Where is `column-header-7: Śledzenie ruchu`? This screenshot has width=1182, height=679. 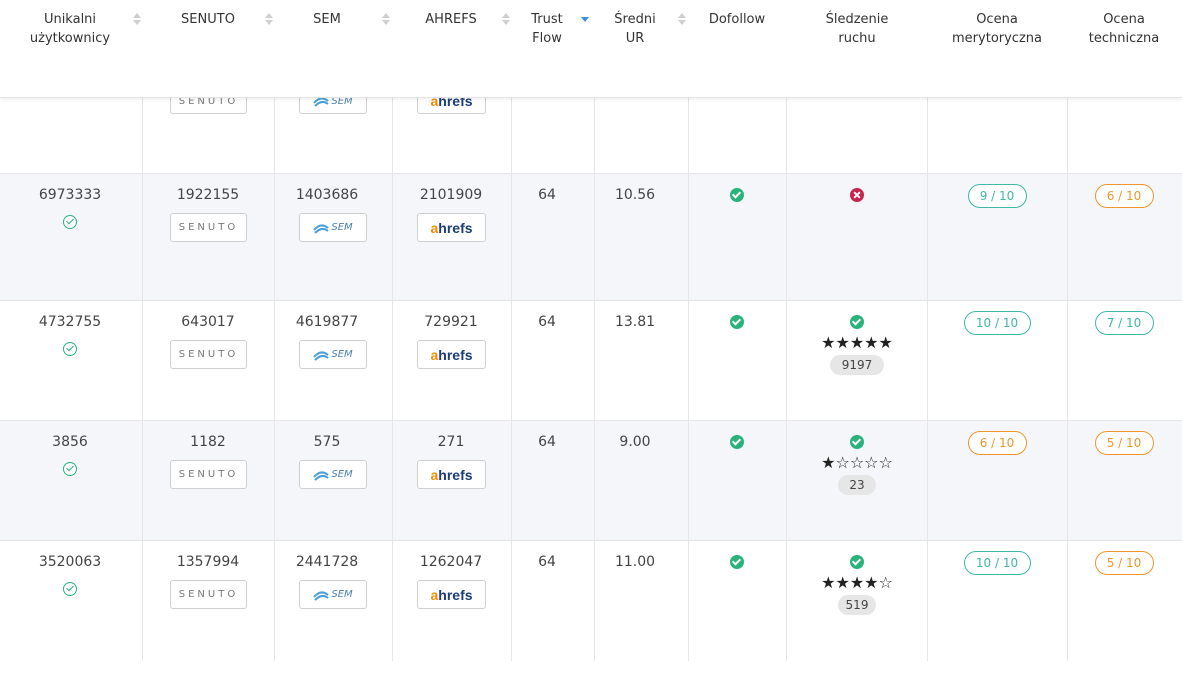 column-header-7: Śledzenie ruchu is located at coordinates (857, 29).